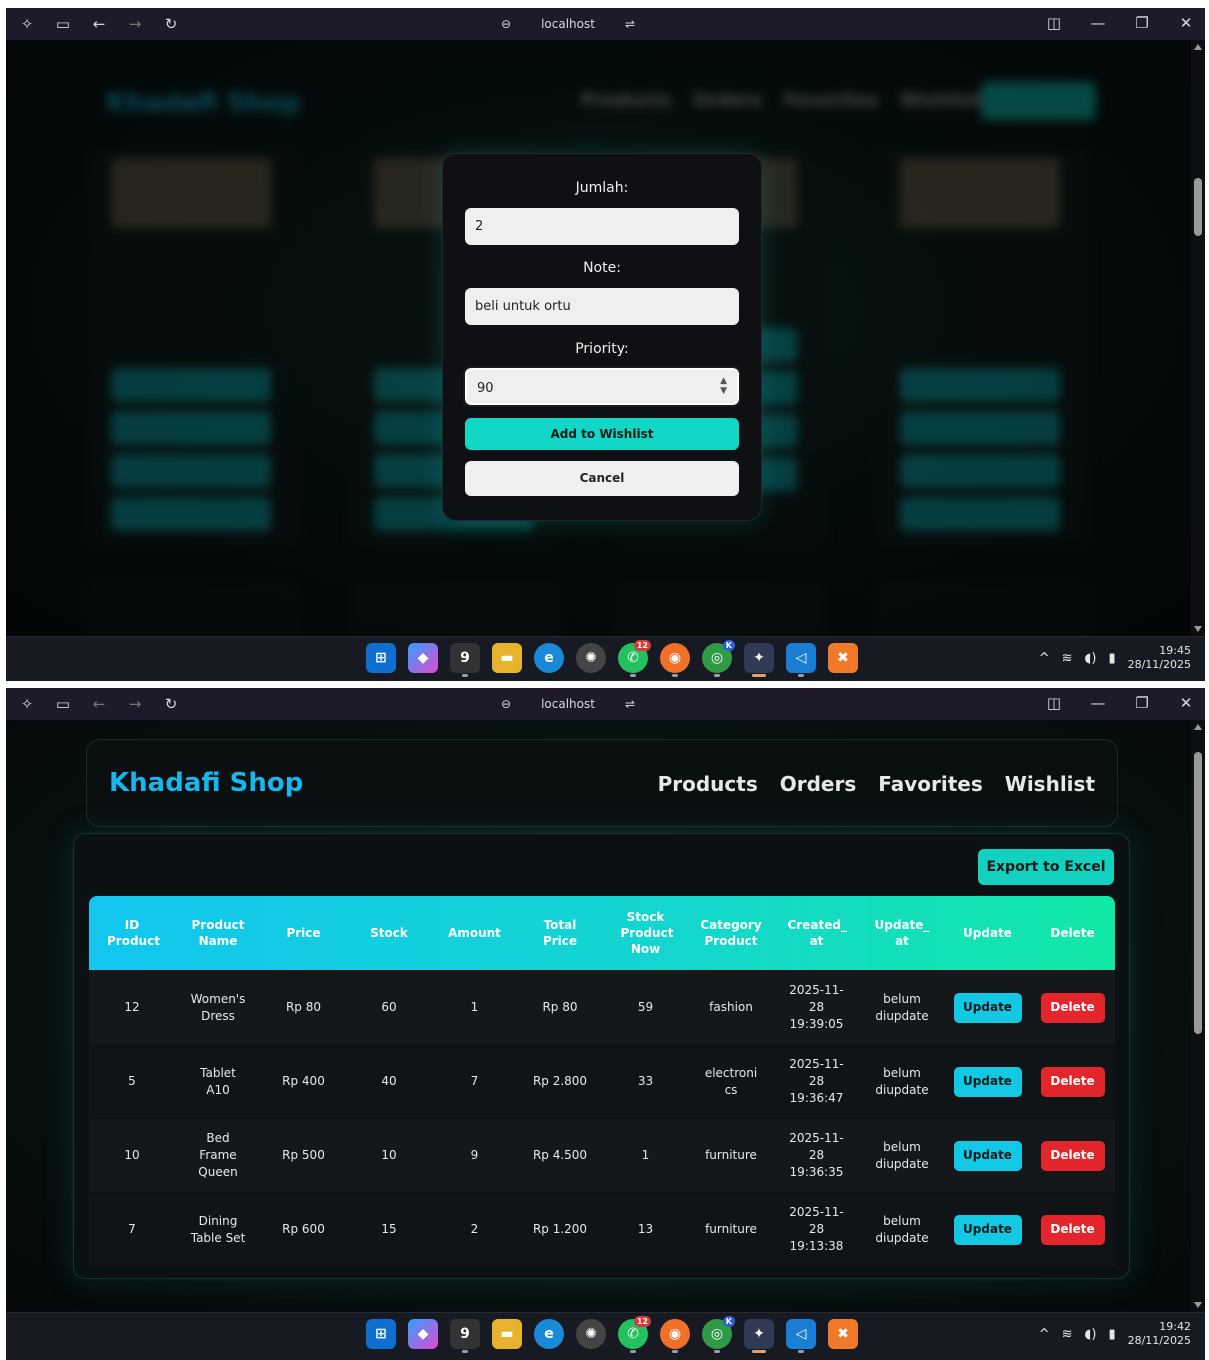  I want to click on nav-favorites: Favorites, so click(930, 784).